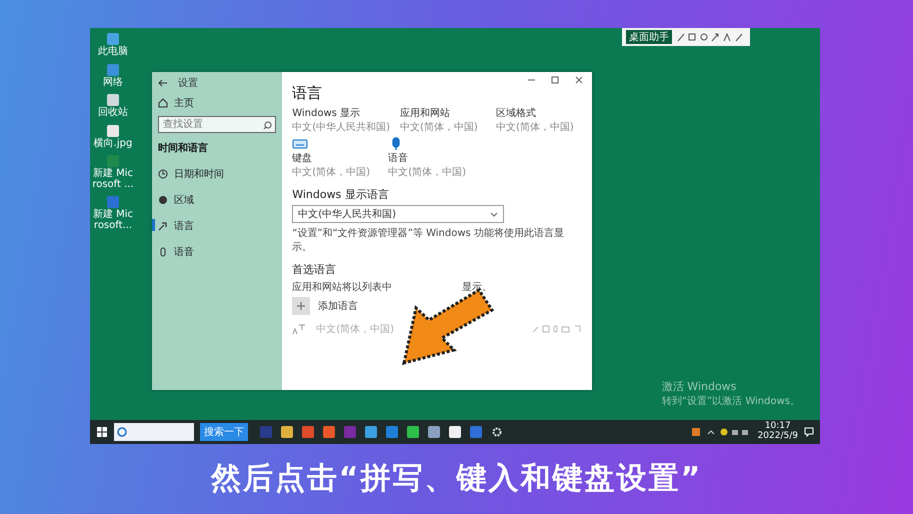 The width and height of the screenshot is (913, 514). Describe the element at coordinates (163, 103) in the screenshot. I see `home-icon` at that location.